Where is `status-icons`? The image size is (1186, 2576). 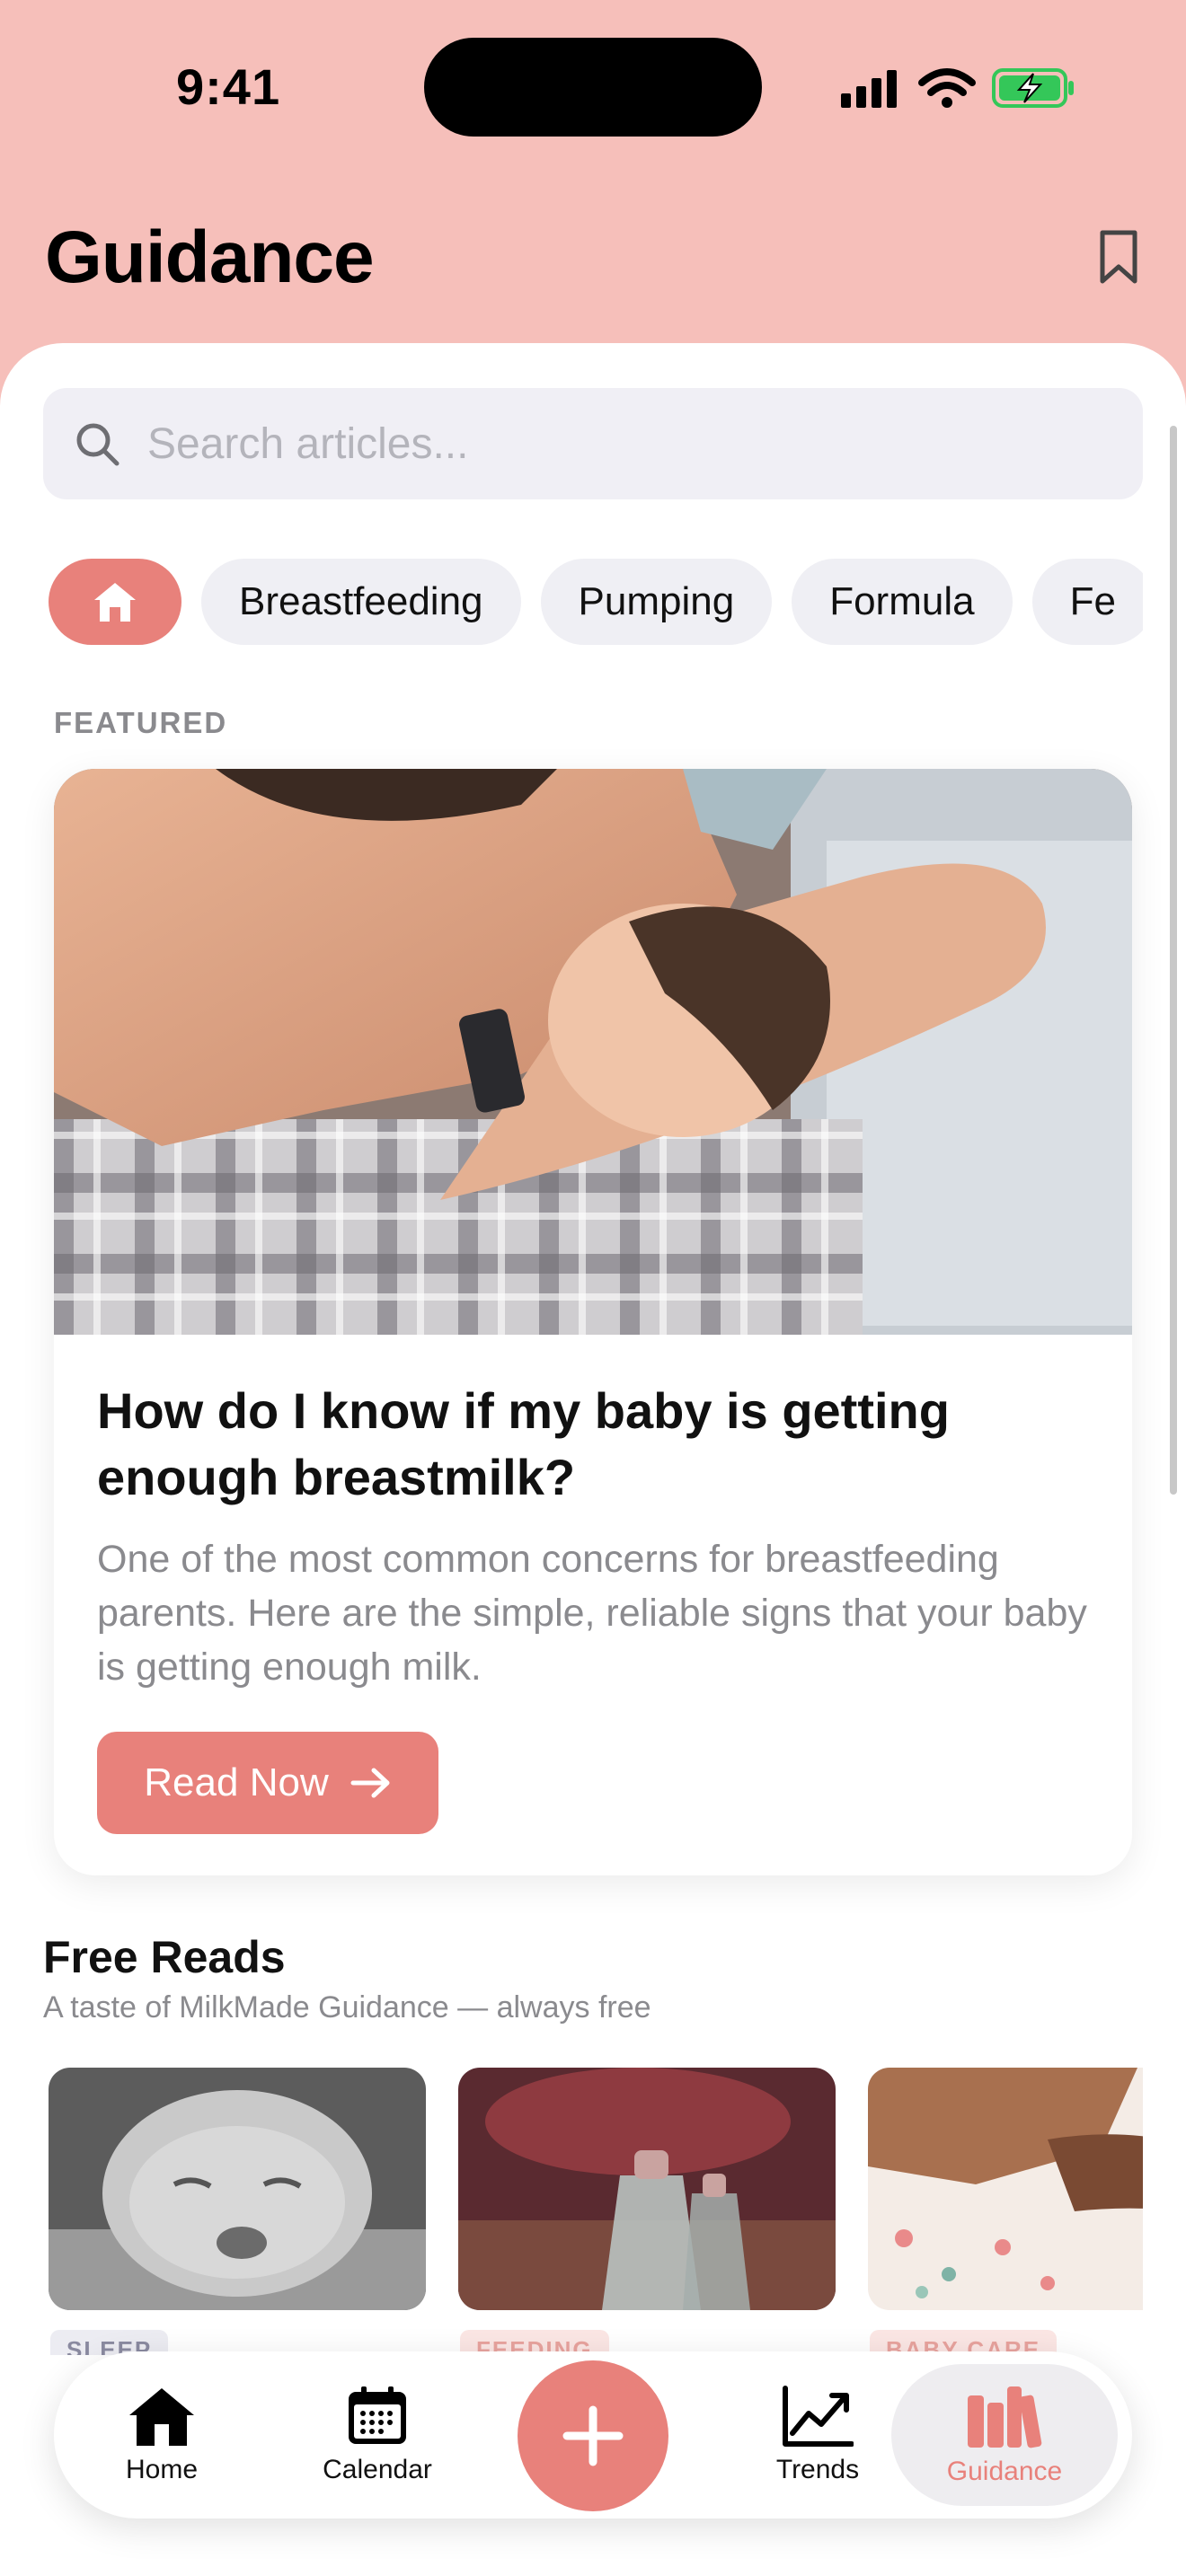 status-icons is located at coordinates (957, 88).